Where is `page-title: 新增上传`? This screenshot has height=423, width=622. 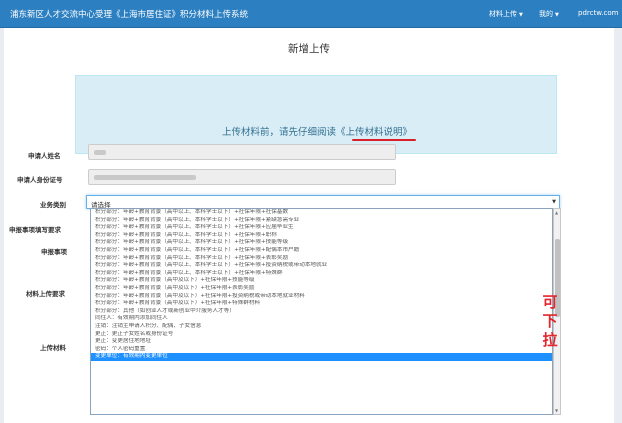 page-title: 新增上传 is located at coordinates (309, 49).